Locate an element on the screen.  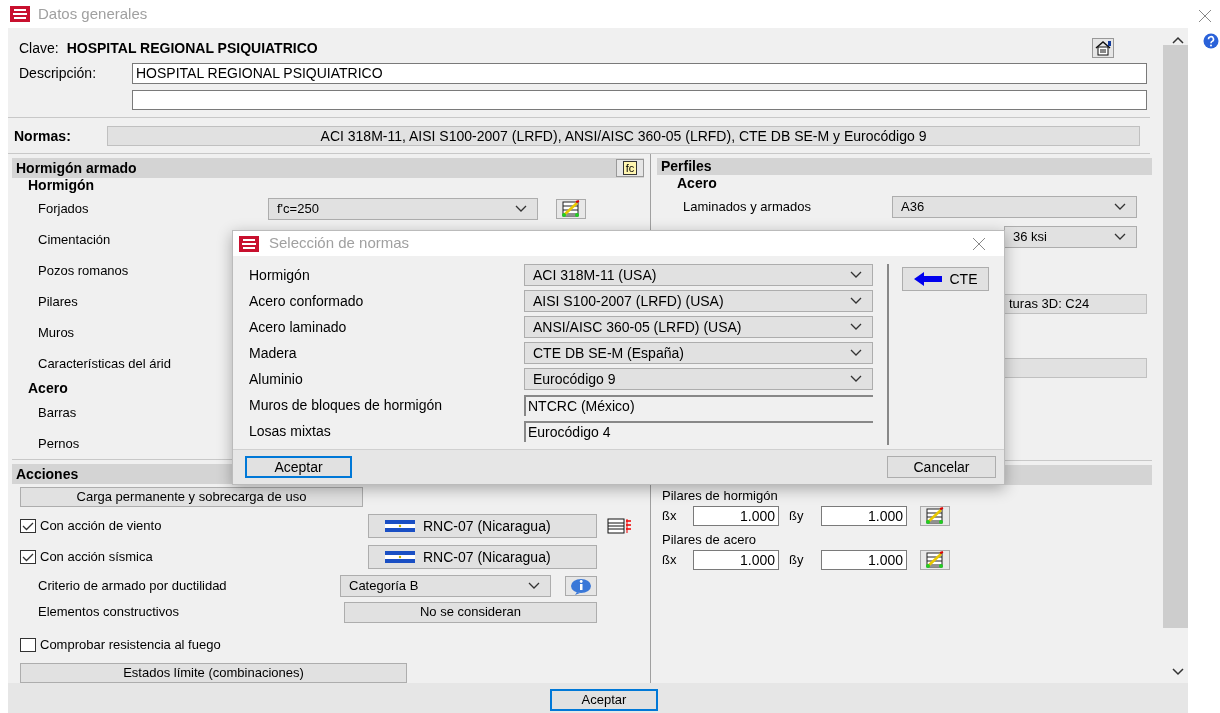
elements-button: No se consideran is located at coordinates (470, 612).